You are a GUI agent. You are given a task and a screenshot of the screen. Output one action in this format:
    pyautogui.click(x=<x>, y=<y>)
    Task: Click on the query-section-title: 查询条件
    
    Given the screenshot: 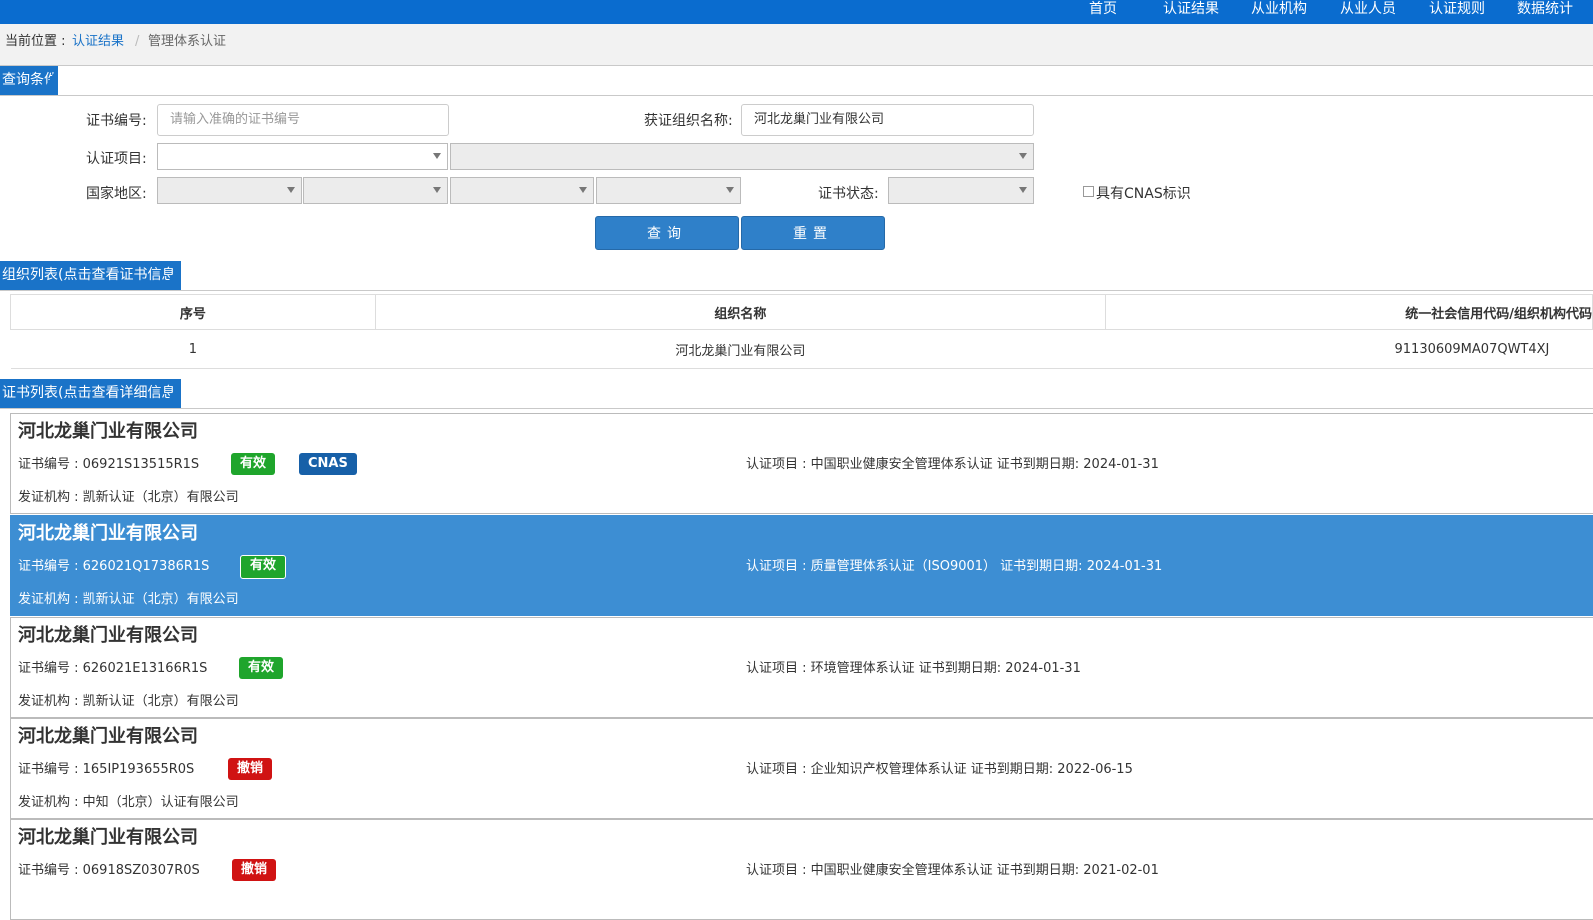 What is the action you would take?
    pyautogui.click(x=29, y=80)
    